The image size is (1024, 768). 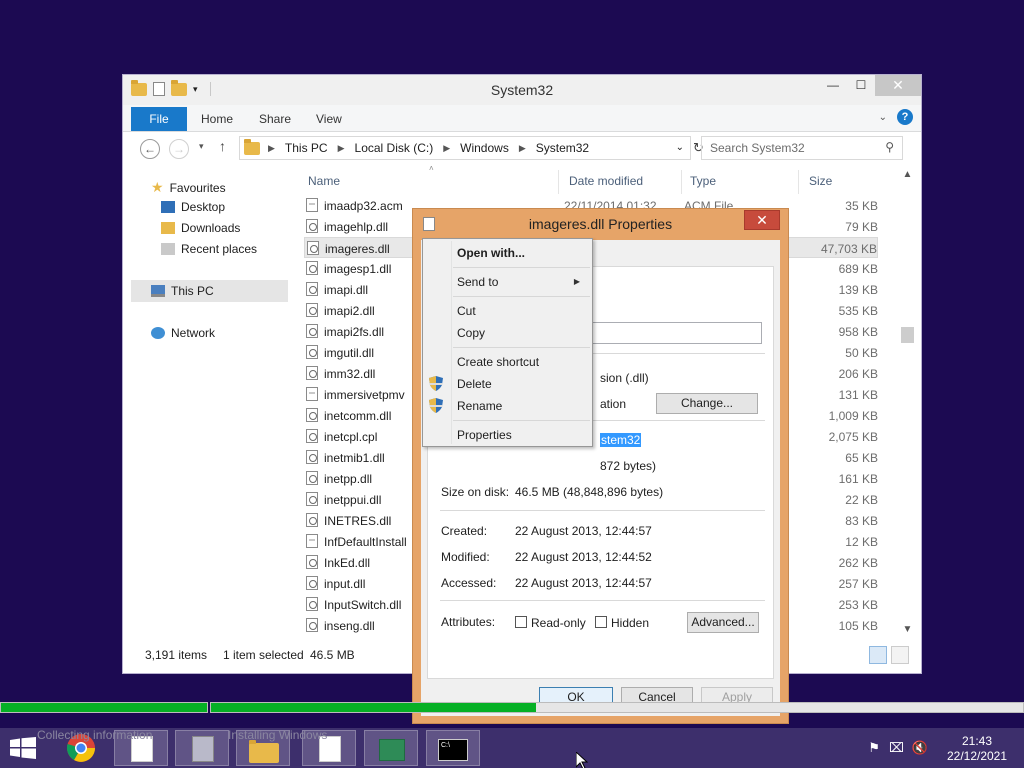 What do you see at coordinates (477, 282) in the screenshot?
I see `menu-item-send-to: Send to` at bounding box center [477, 282].